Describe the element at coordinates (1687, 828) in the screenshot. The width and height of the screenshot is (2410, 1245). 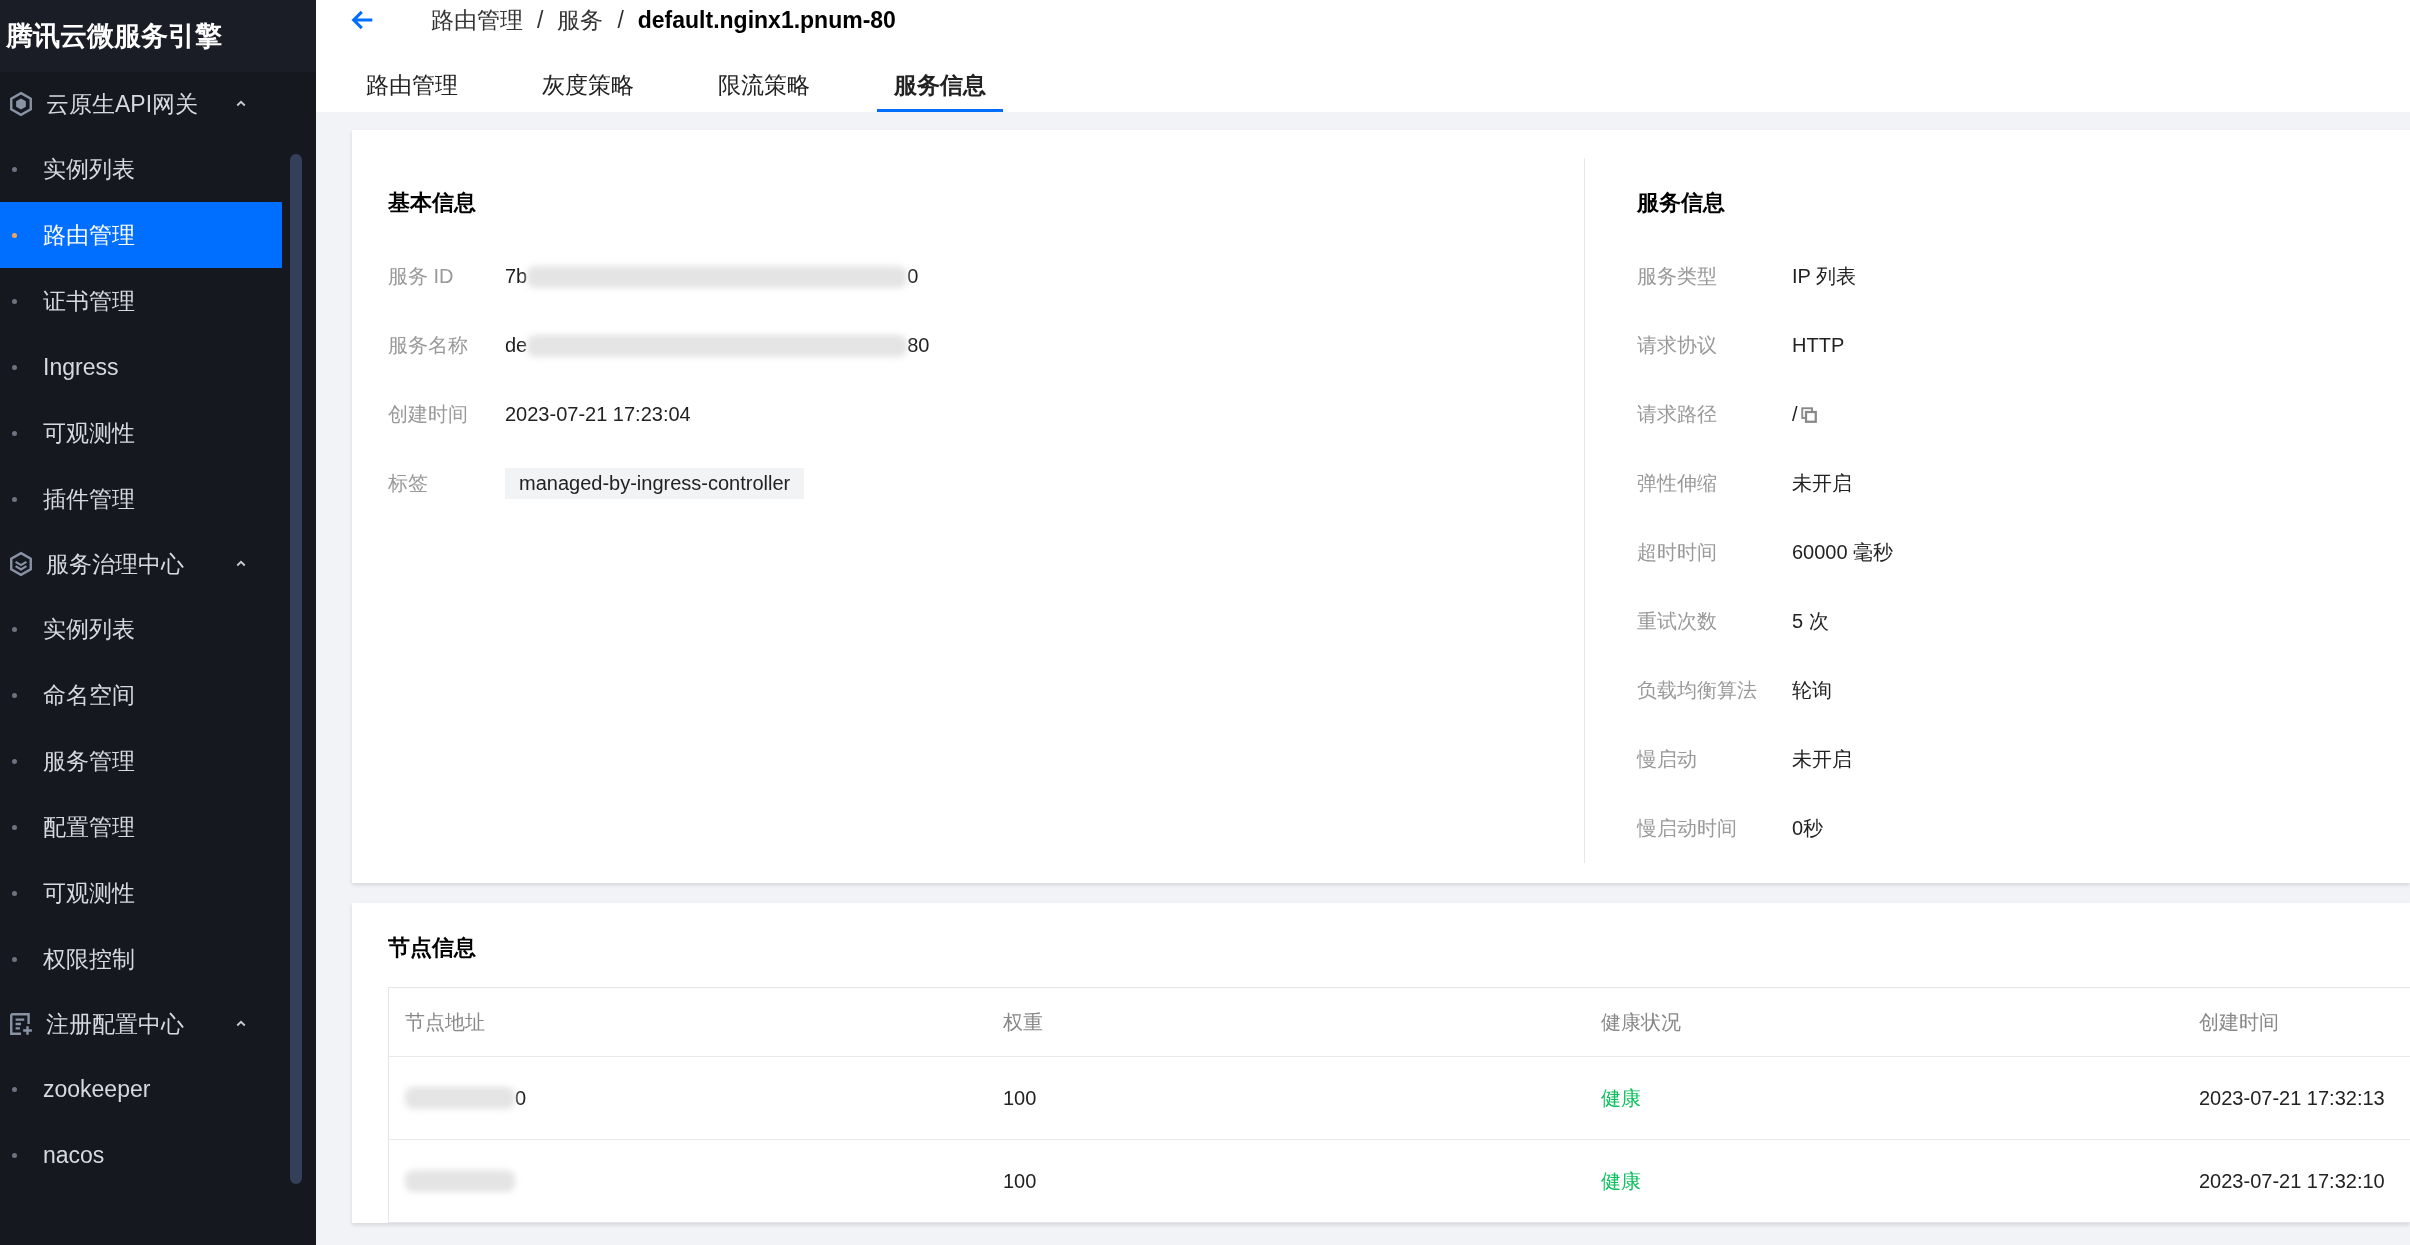
I see `field-label: 慢启动时间` at that location.